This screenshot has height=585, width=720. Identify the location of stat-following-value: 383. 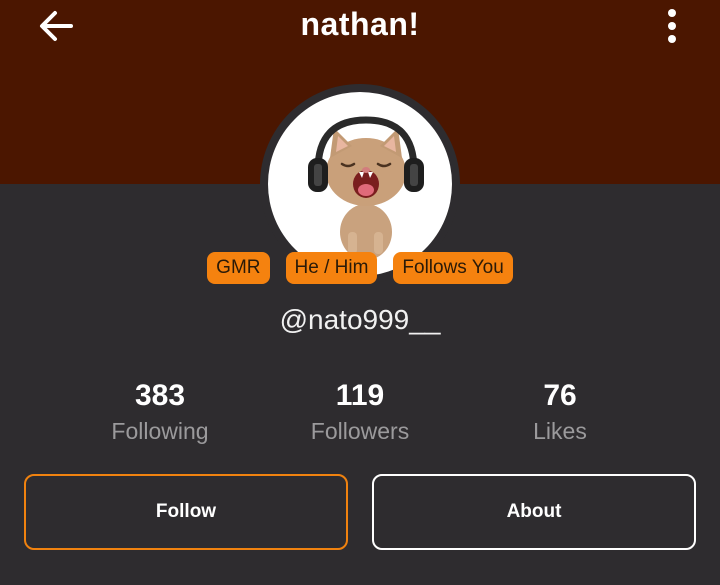
(160, 395).